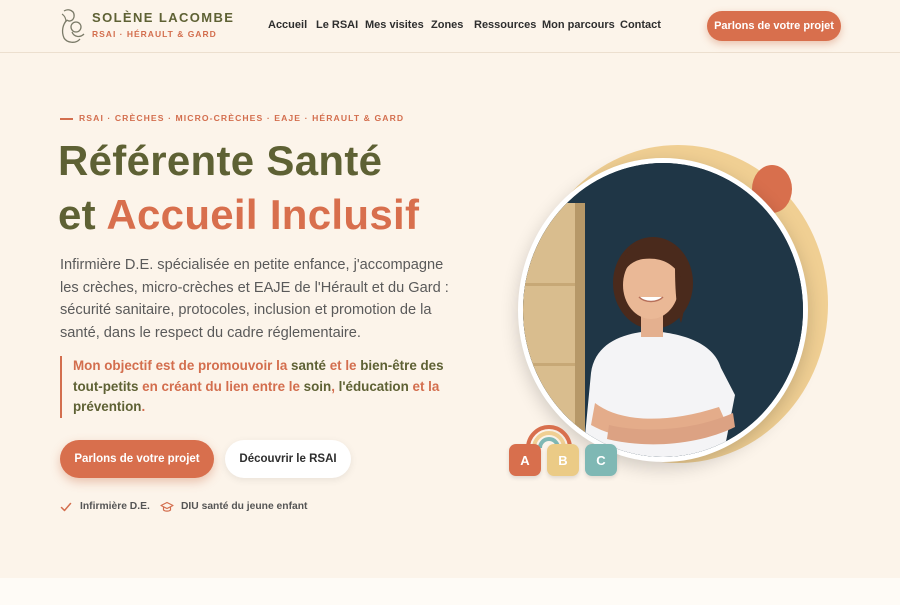 The width and height of the screenshot is (900, 605). What do you see at coordinates (343, 365) in the screenshot?
I see `quote-part: et le` at bounding box center [343, 365].